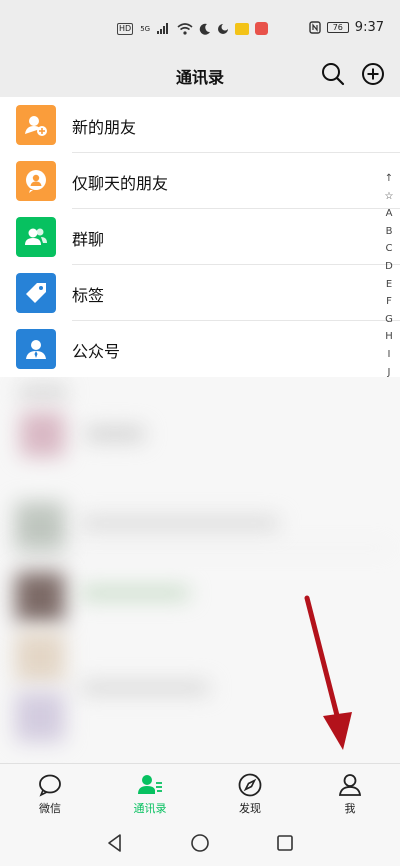  Describe the element at coordinates (36, 293) in the screenshot. I see `tag-icon` at that location.